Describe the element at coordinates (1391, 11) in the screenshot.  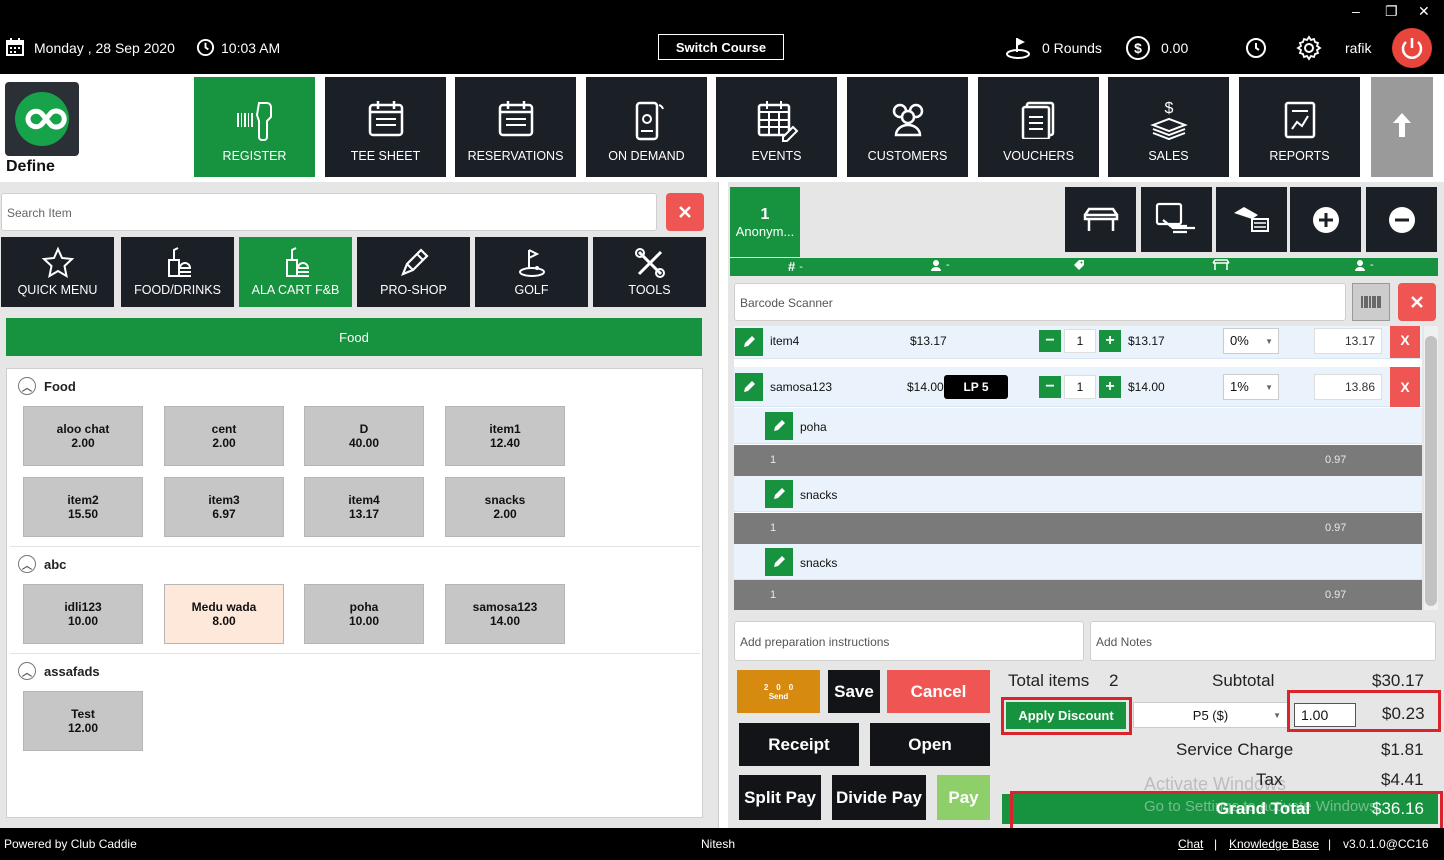
I see `restore-icon: ❐` at that location.